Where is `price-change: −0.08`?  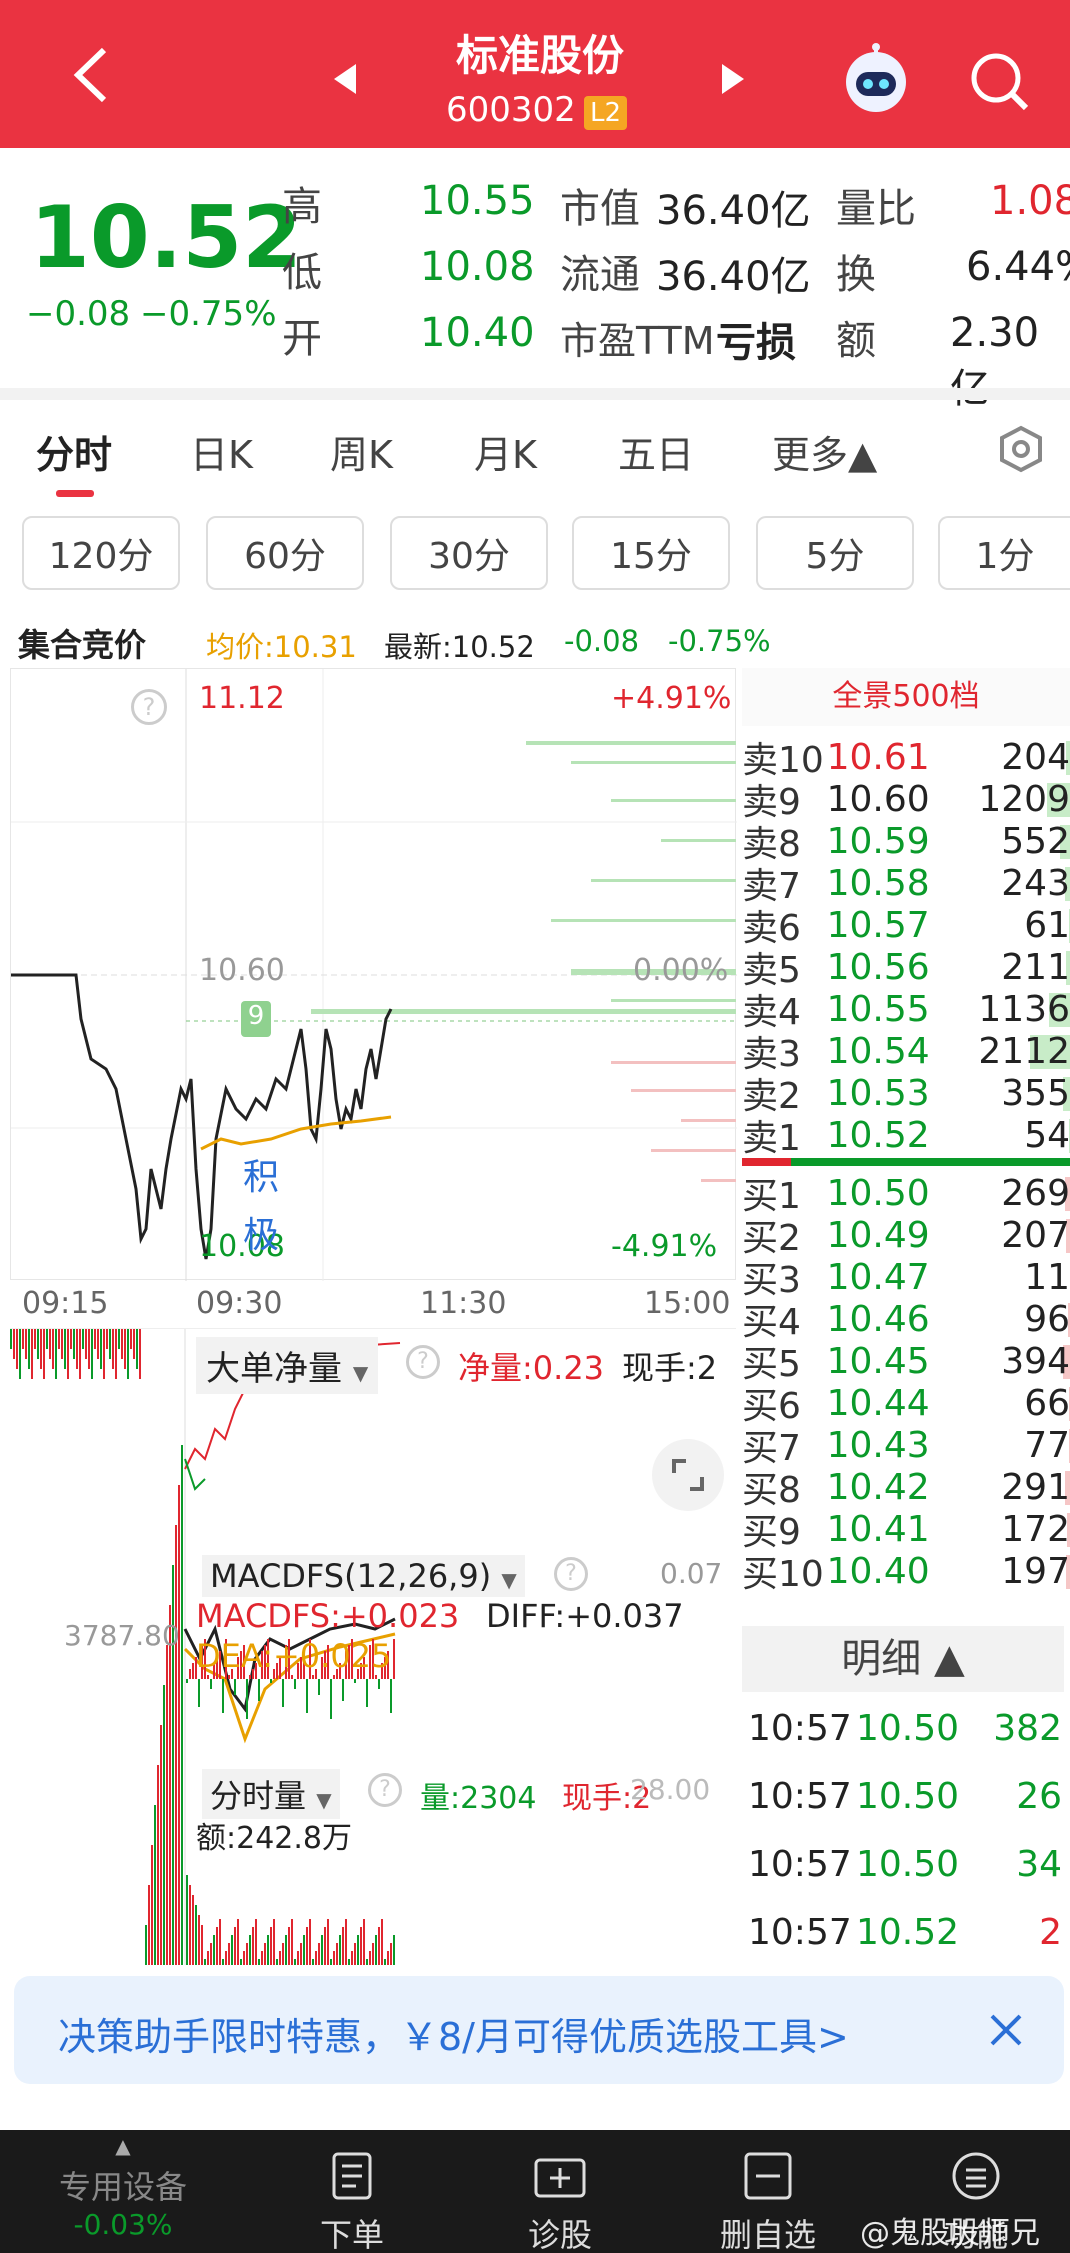 price-change: −0.08 is located at coordinates (78, 314).